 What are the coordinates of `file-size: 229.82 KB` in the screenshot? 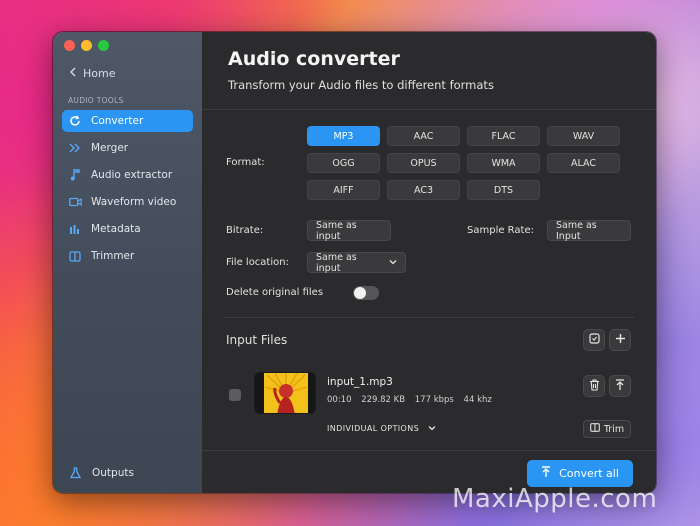 It's located at (383, 400).